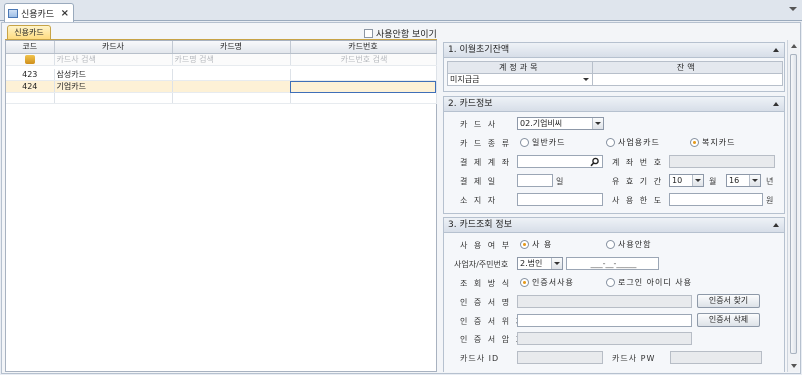  What do you see at coordinates (368, 33) in the screenshot?
I see `checkbox-box` at bounding box center [368, 33].